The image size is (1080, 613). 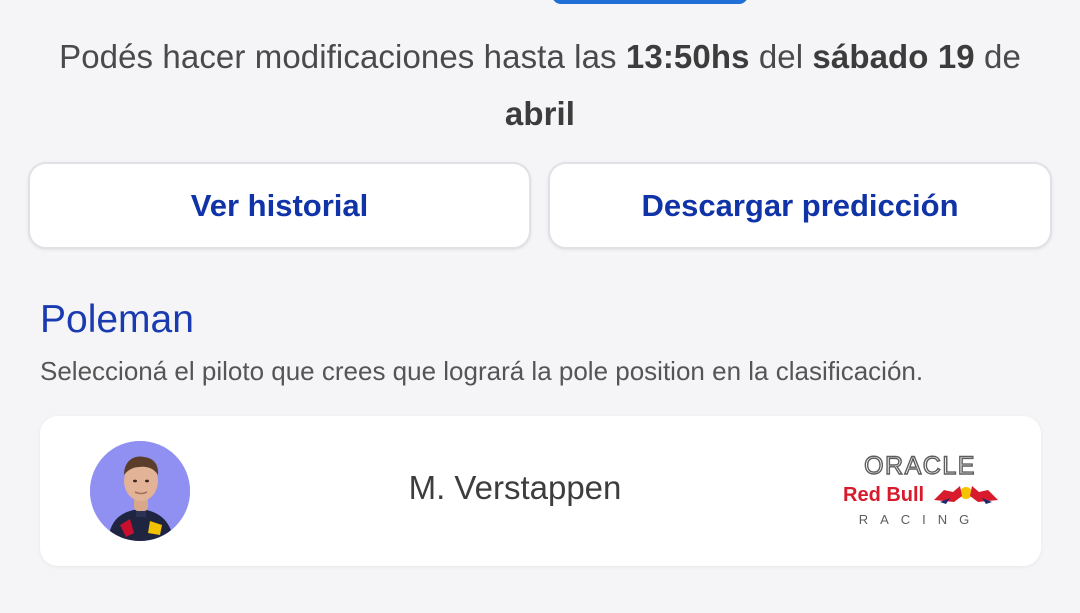 What do you see at coordinates (540, 113) in the screenshot?
I see `deadline-month: abril` at bounding box center [540, 113].